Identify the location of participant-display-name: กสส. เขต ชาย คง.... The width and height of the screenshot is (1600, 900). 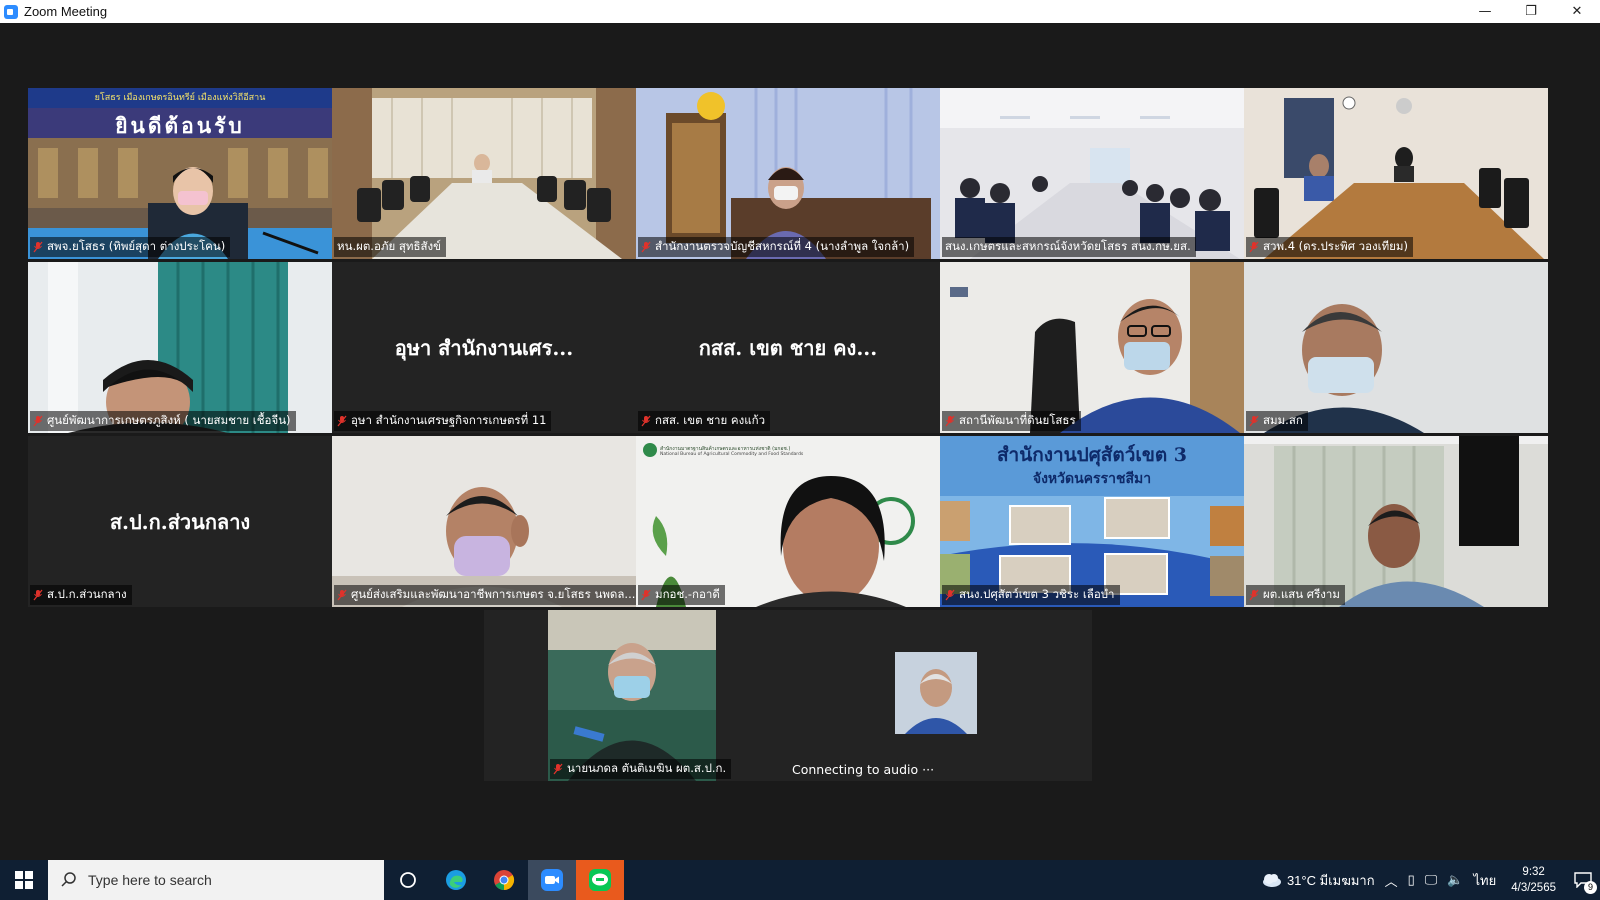
(788, 347).